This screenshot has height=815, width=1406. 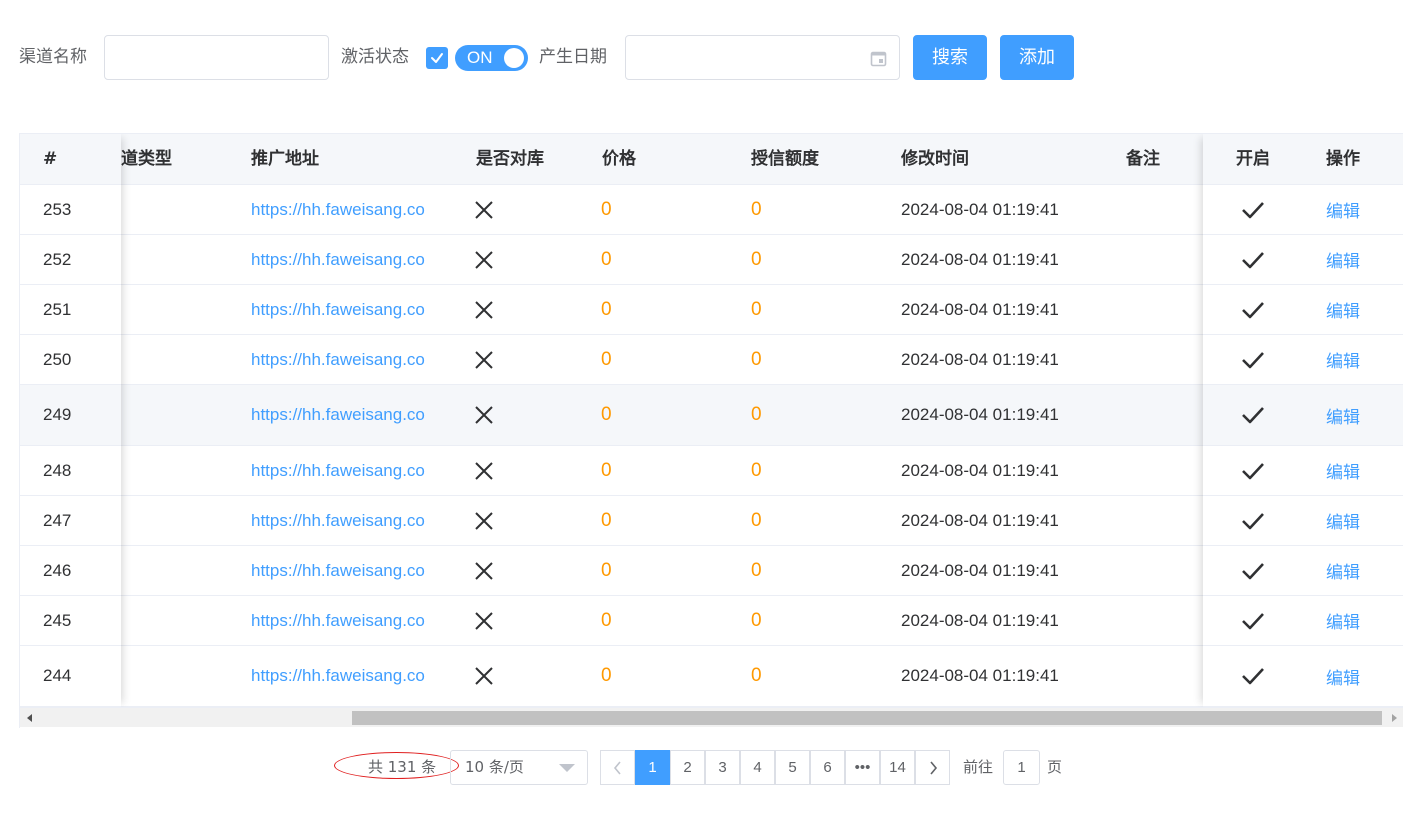 What do you see at coordinates (617, 767) in the screenshot?
I see `prev-page-button` at bounding box center [617, 767].